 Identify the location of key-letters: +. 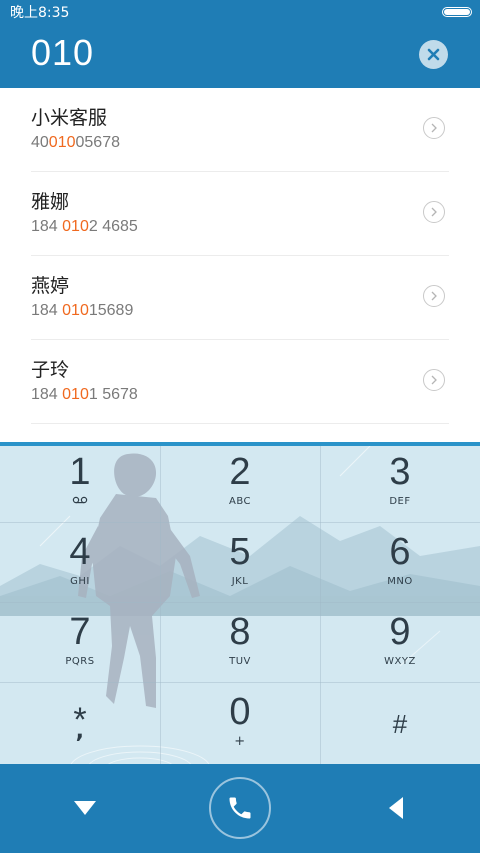
(240, 741).